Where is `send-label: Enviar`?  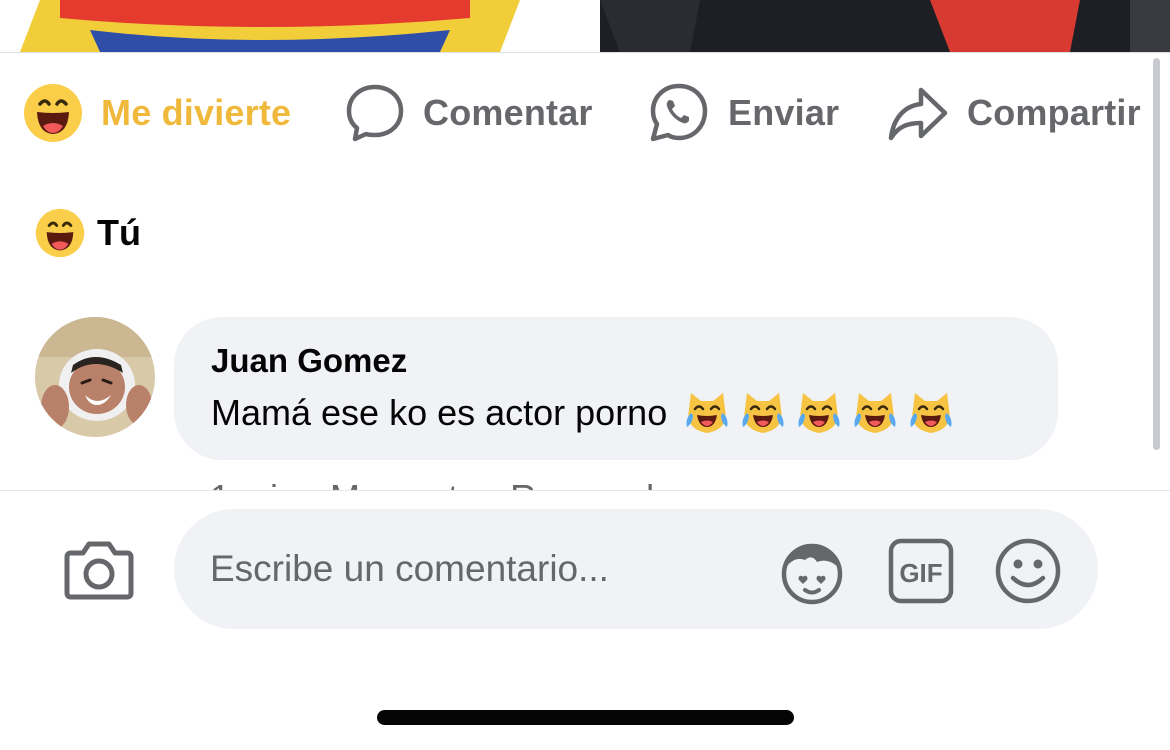
send-label: Enviar is located at coordinates (784, 112).